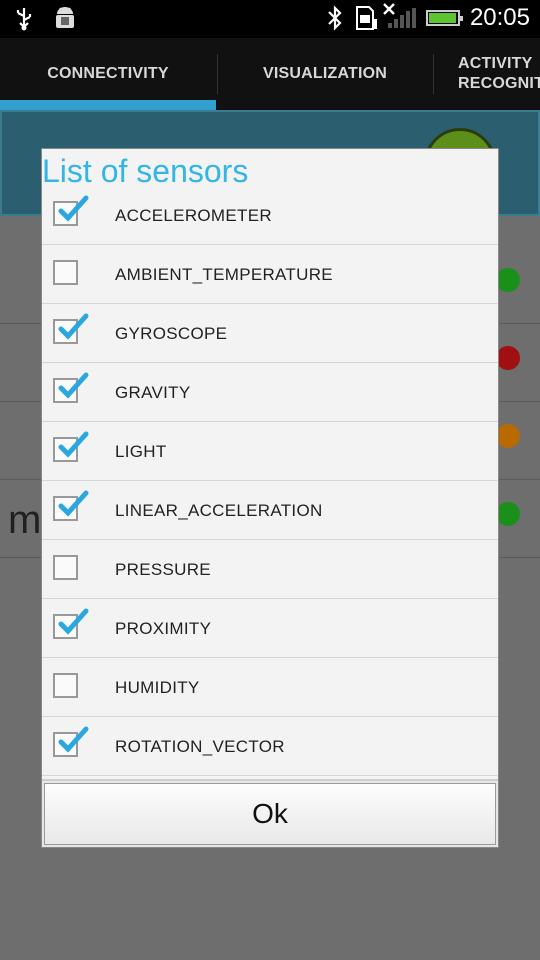 Image resolution: width=540 pixels, height=960 pixels. I want to click on sensor-label: LIGHT, so click(141, 451).